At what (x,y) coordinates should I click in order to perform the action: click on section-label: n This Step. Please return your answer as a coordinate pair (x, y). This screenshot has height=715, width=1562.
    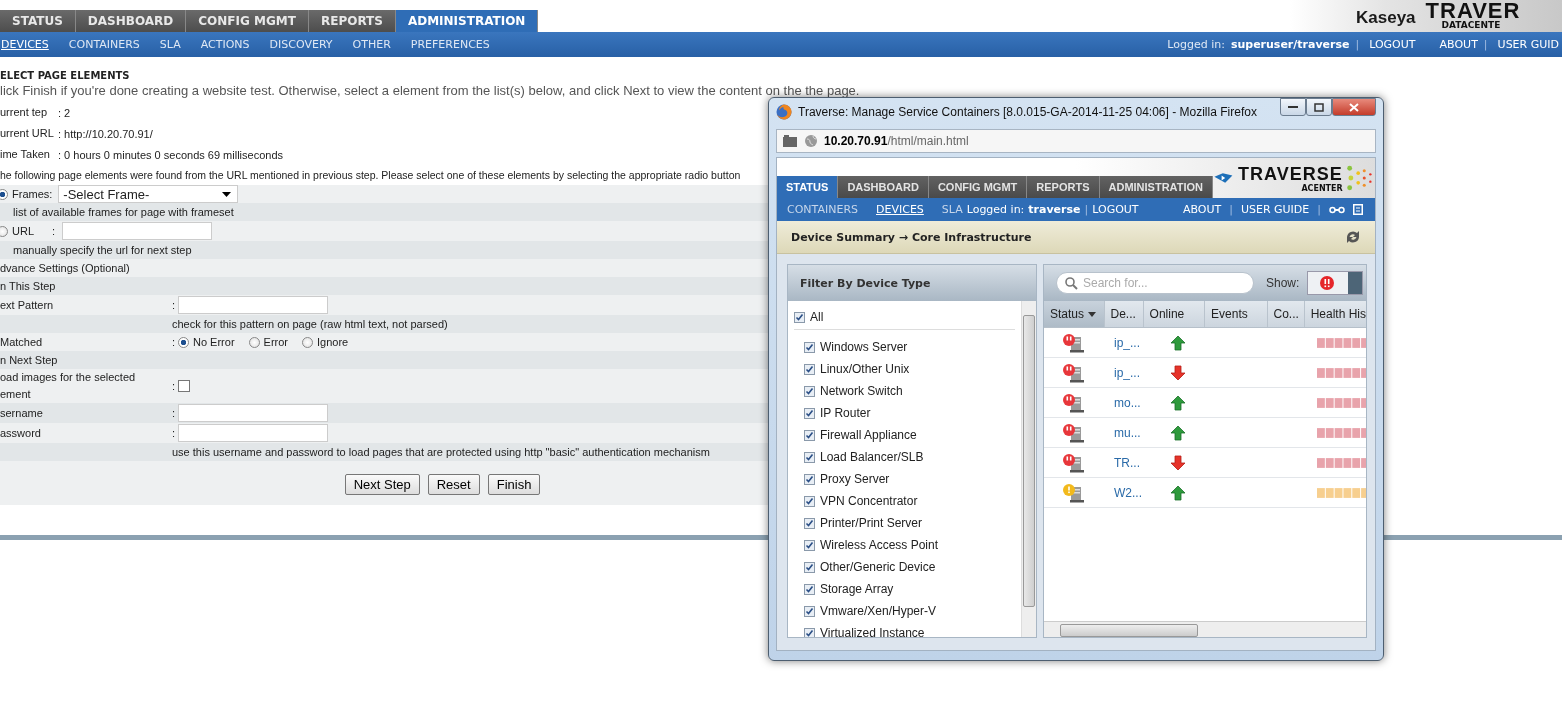
    Looking at the image, I should click on (28, 286).